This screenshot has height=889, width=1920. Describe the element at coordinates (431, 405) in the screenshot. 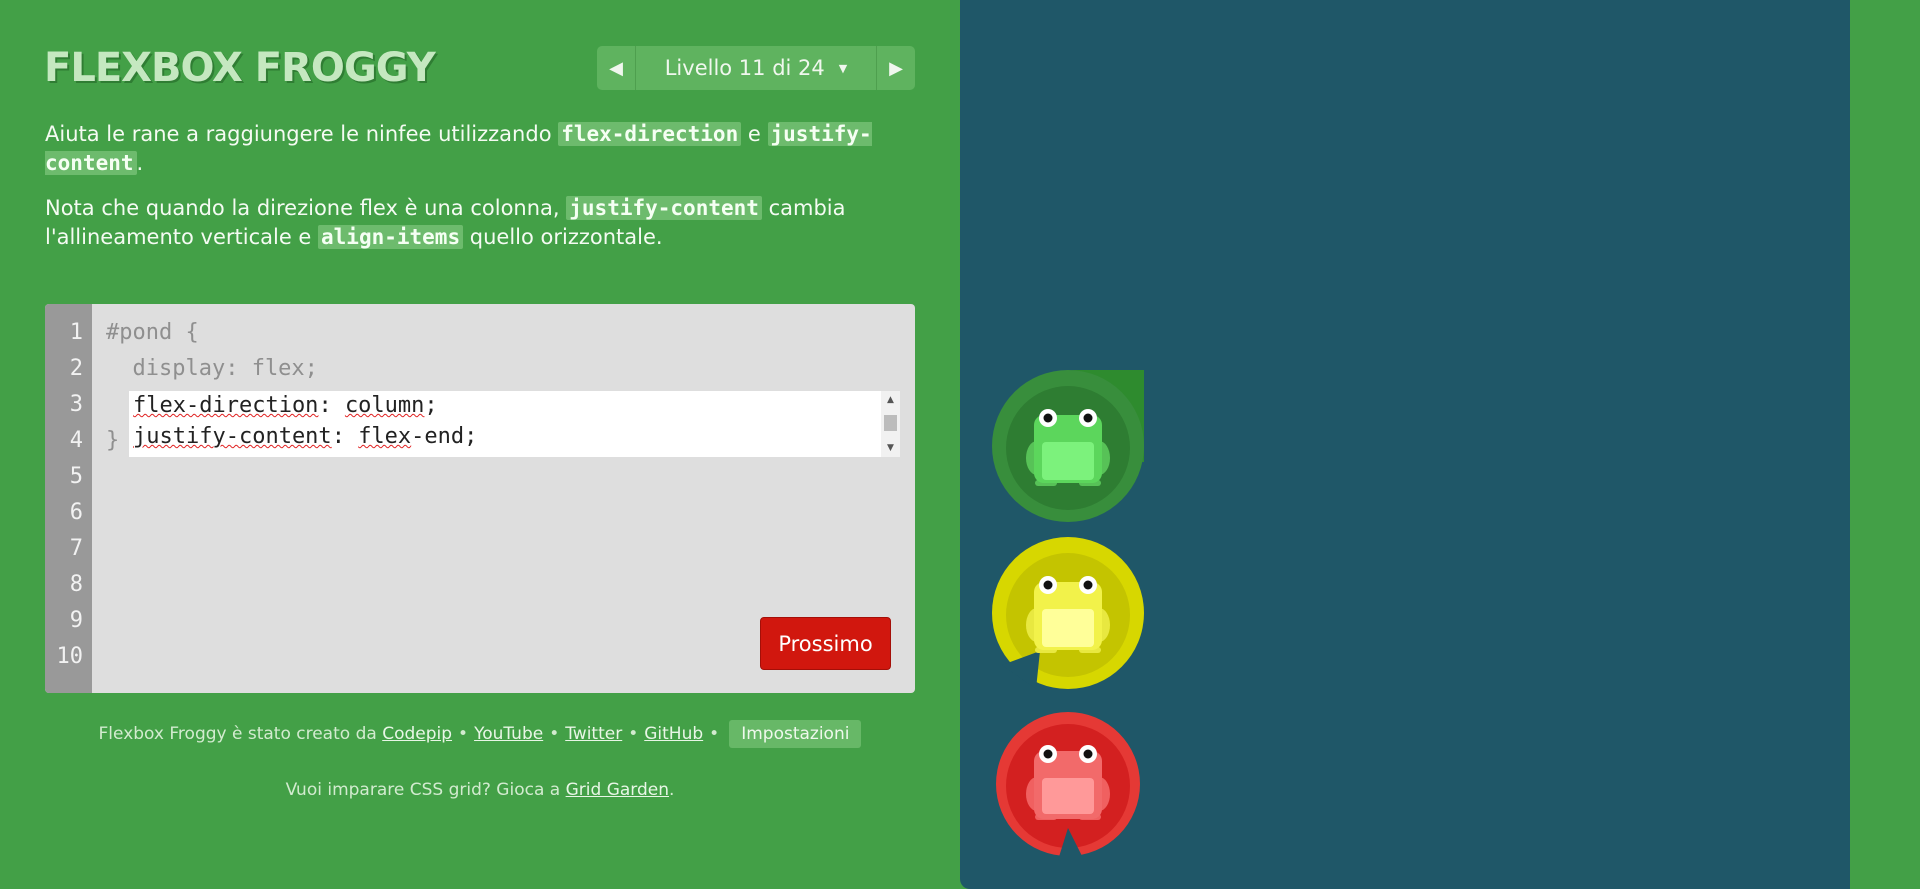

I see `code-text: ;` at that location.